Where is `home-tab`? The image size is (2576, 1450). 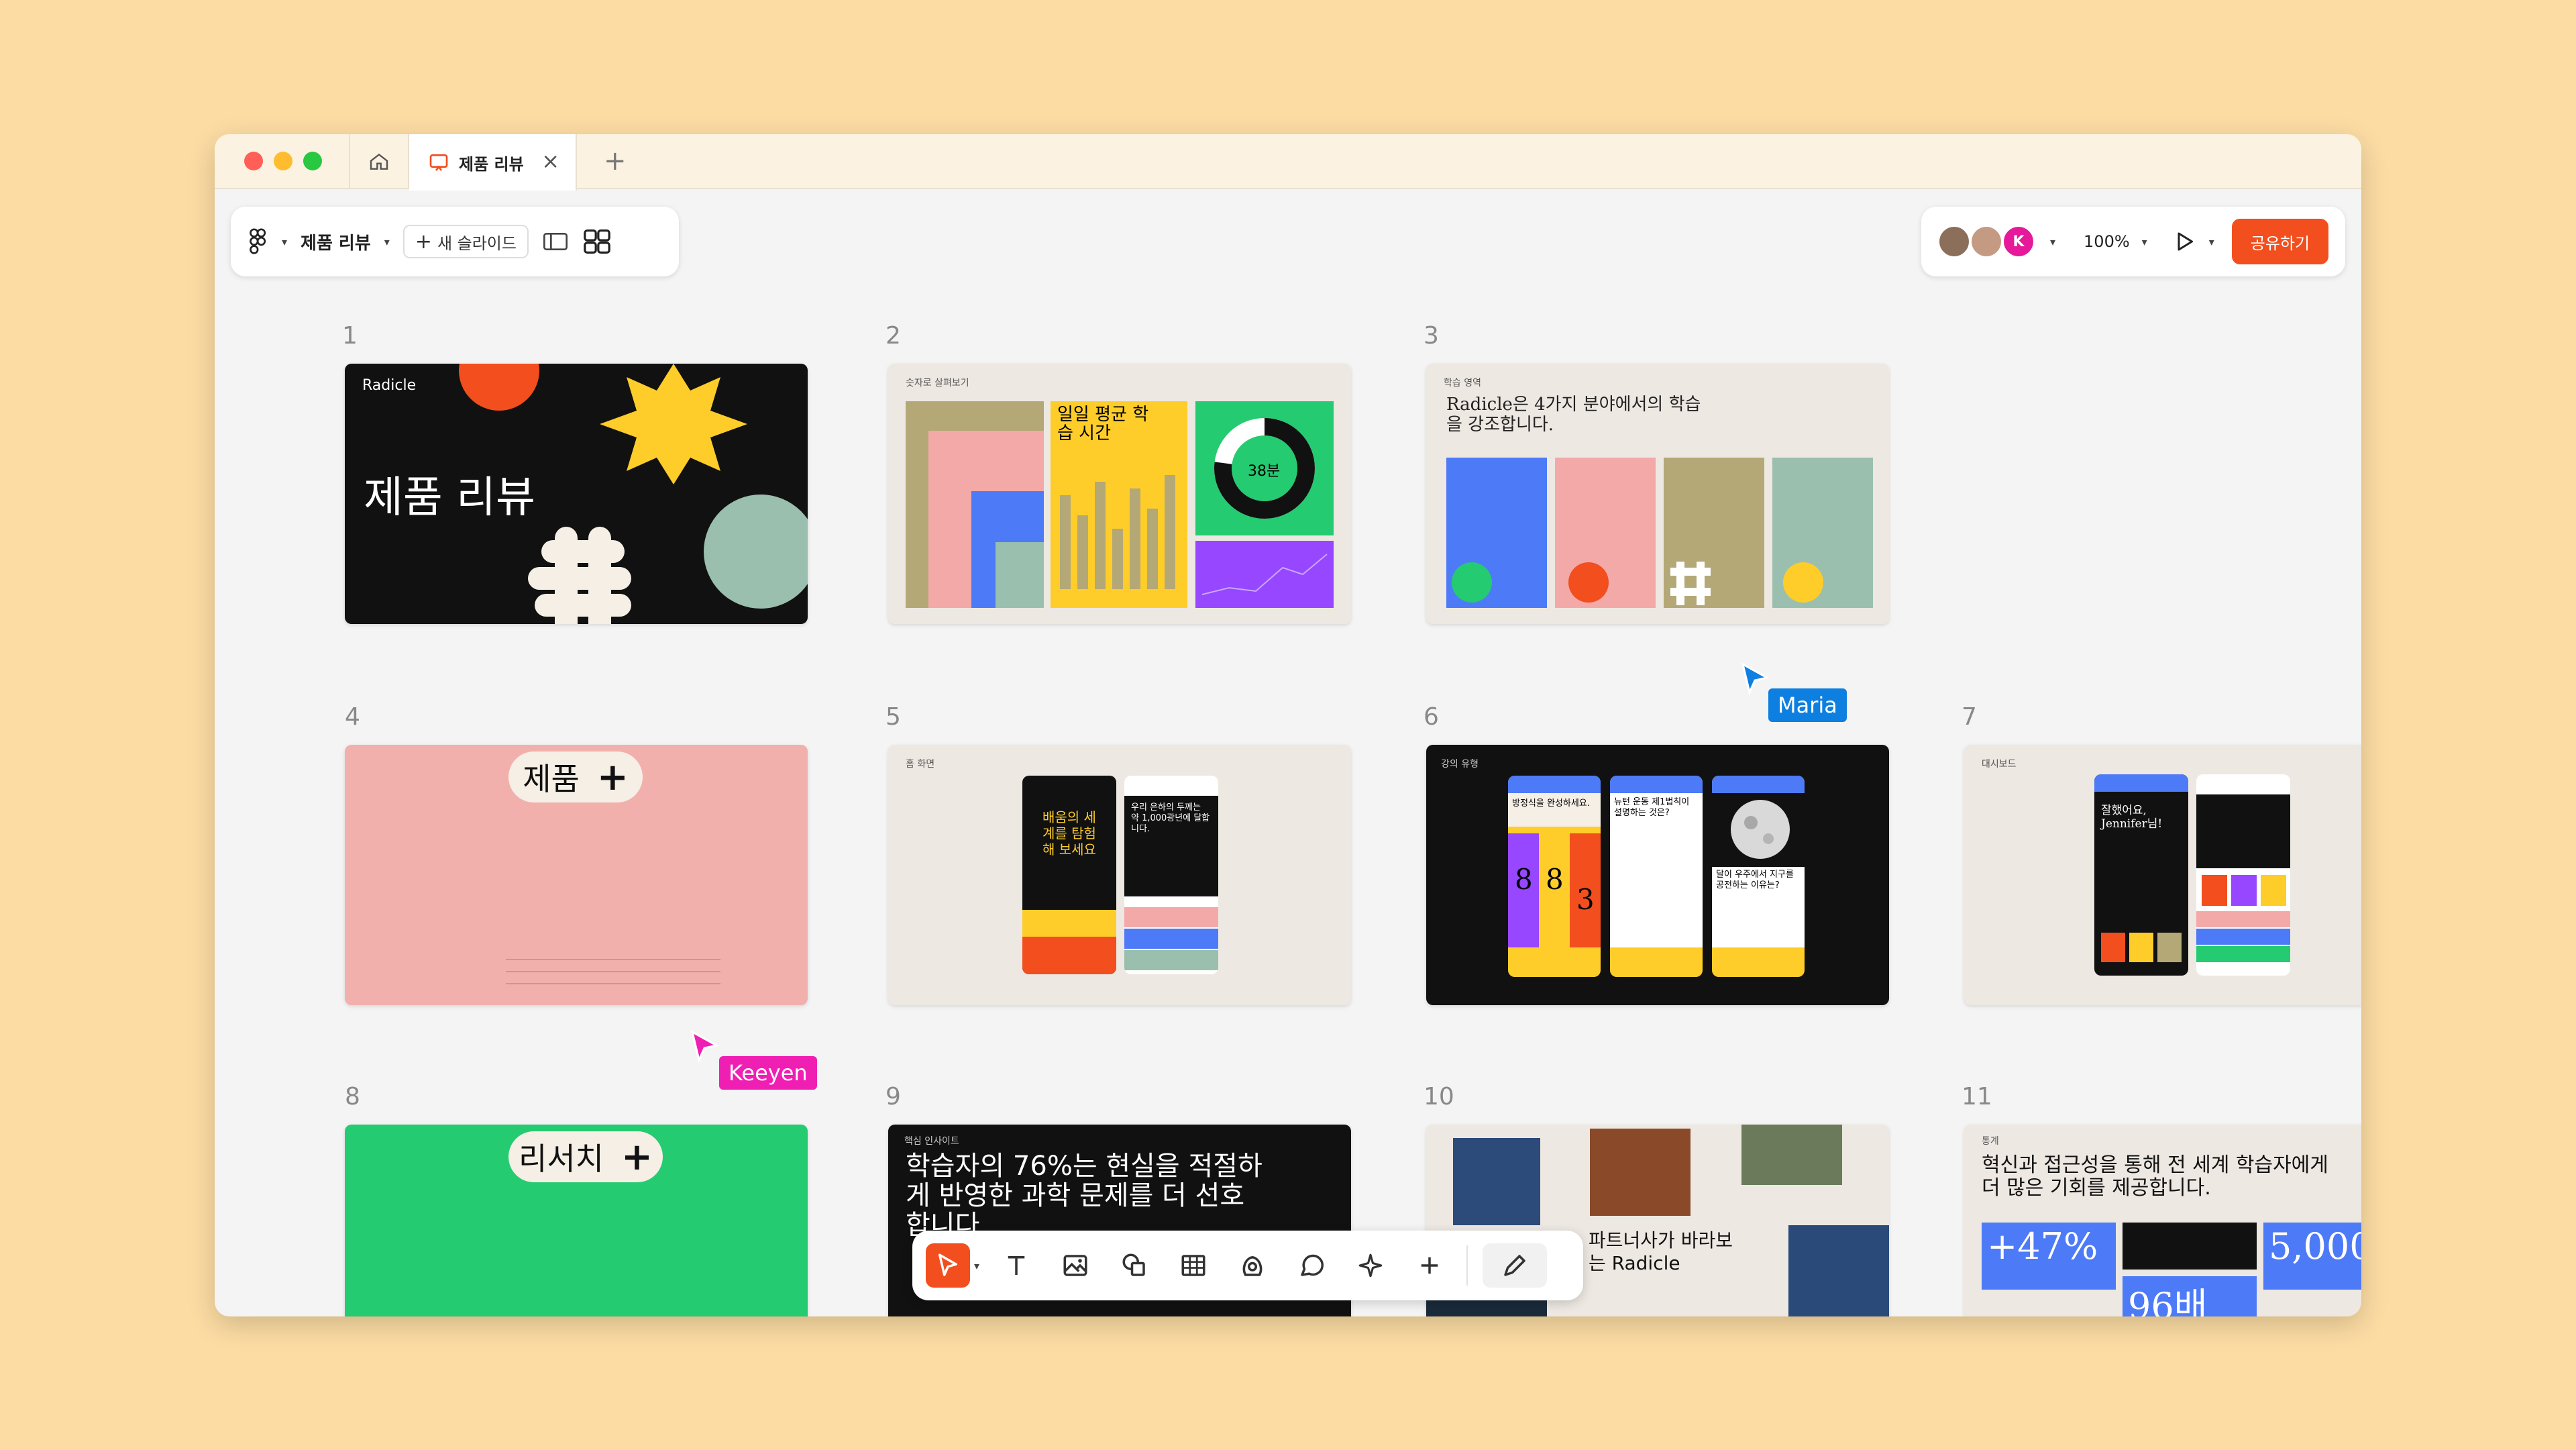 home-tab is located at coordinates (379, 161).